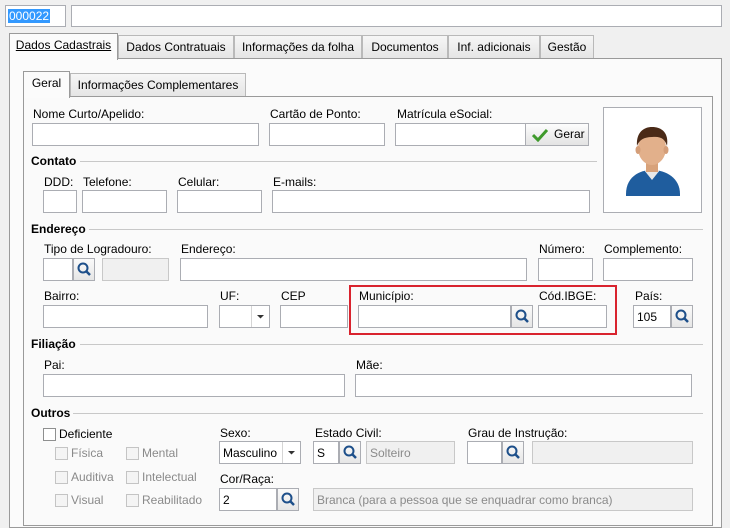 This screenshot has height=528, width=730. I want to click on cod-ibge-label: Cód.IBGE:, so click(568, 296).